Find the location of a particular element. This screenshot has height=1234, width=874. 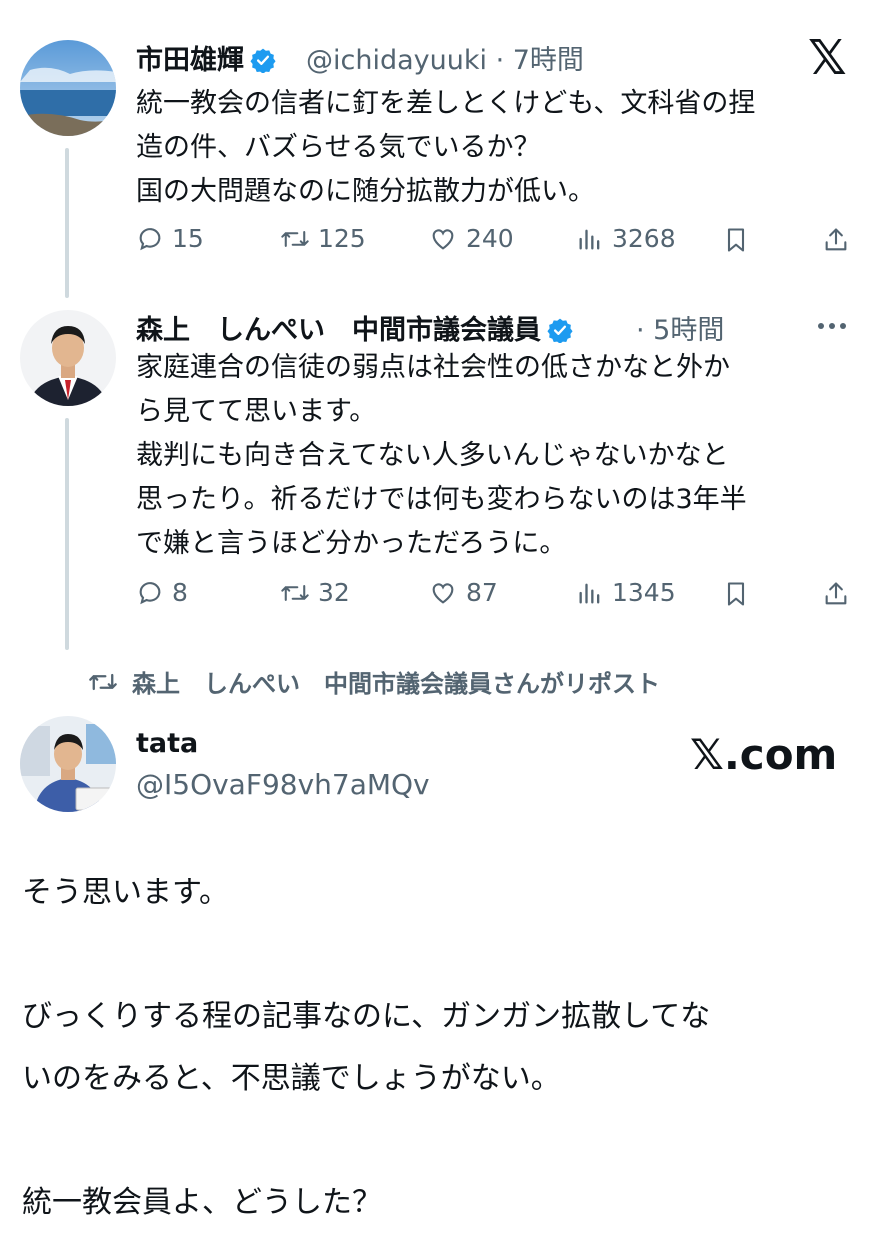

avatar-morigami is located at coordinates (68, 358).